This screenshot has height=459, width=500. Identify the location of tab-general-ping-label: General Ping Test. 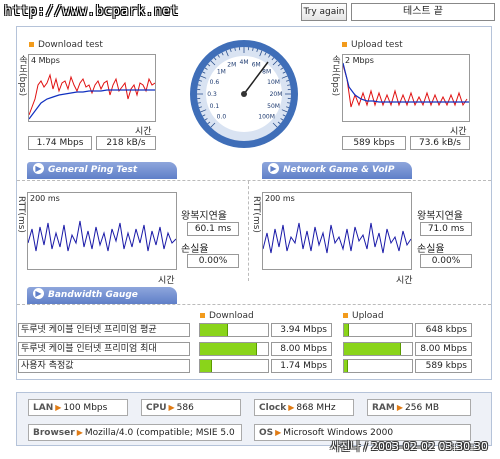
(93, 170).